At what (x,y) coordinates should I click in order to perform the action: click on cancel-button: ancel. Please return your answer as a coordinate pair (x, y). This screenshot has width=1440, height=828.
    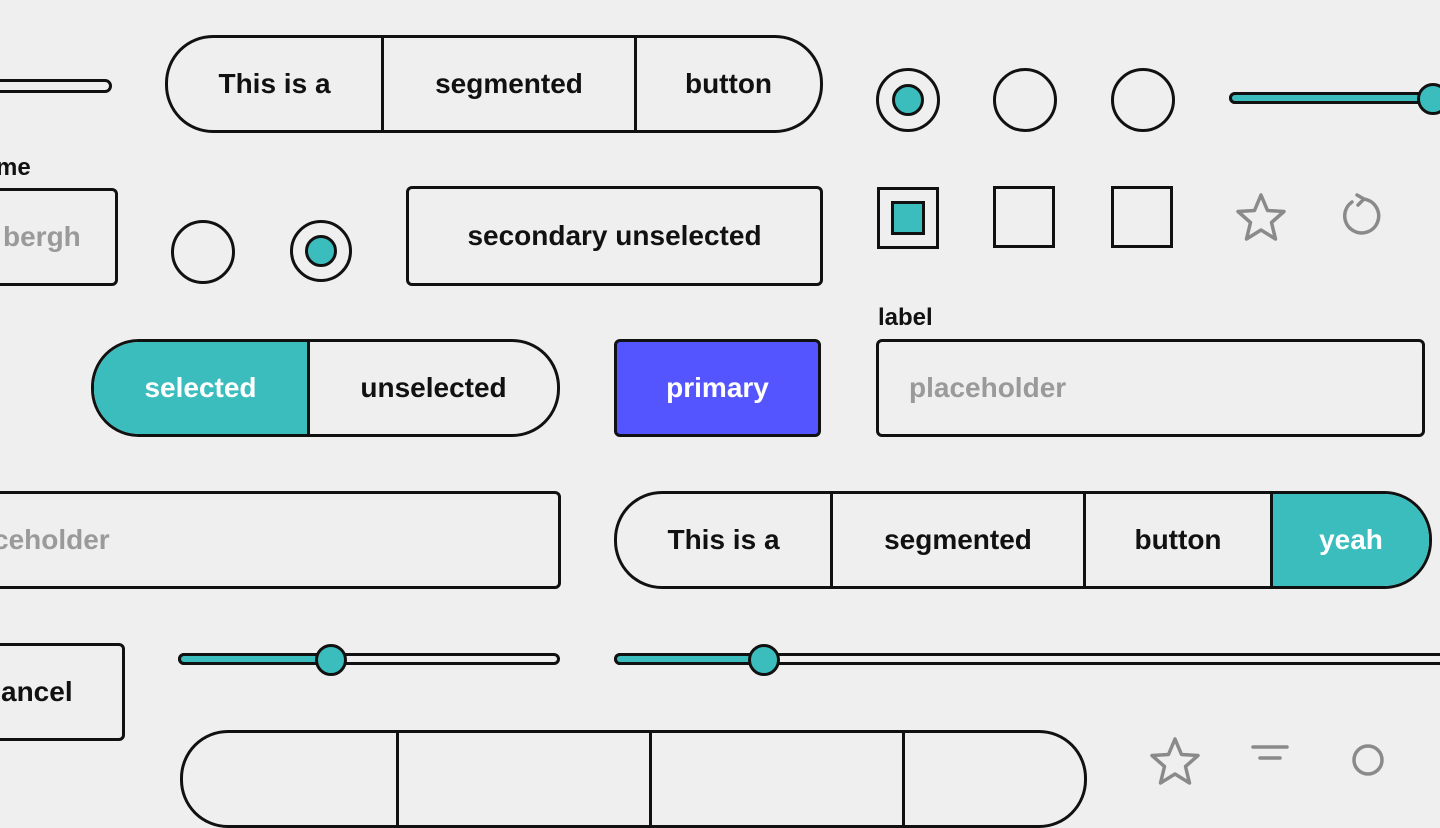
    Looking at the image, I should click on (62, 692).